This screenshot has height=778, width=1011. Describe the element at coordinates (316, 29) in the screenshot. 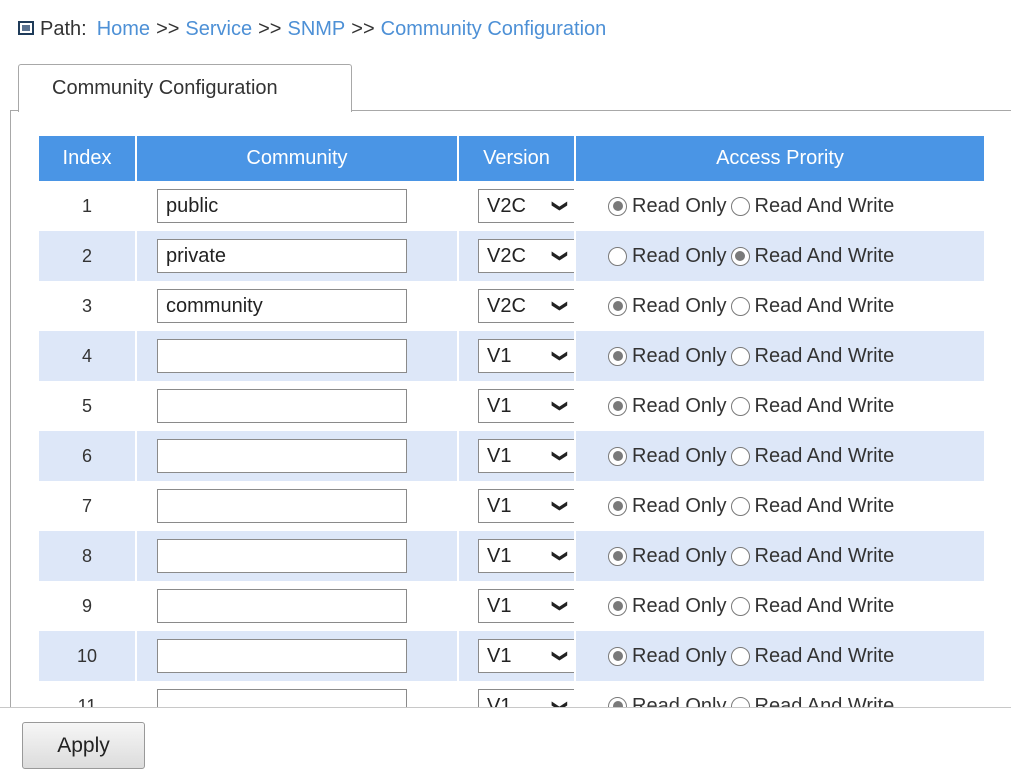

I see `breadcrumb-snmp: SNMP` at that location.